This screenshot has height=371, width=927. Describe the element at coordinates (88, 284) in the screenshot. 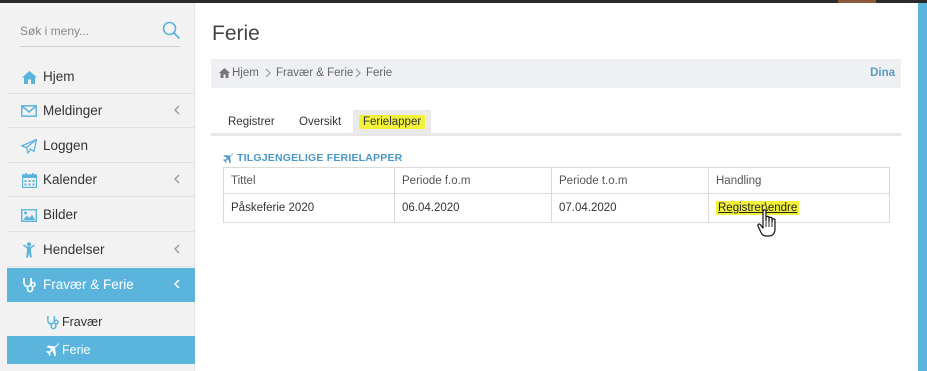

I see `sidebar-item-label: Fravær & Ferie` at that location.